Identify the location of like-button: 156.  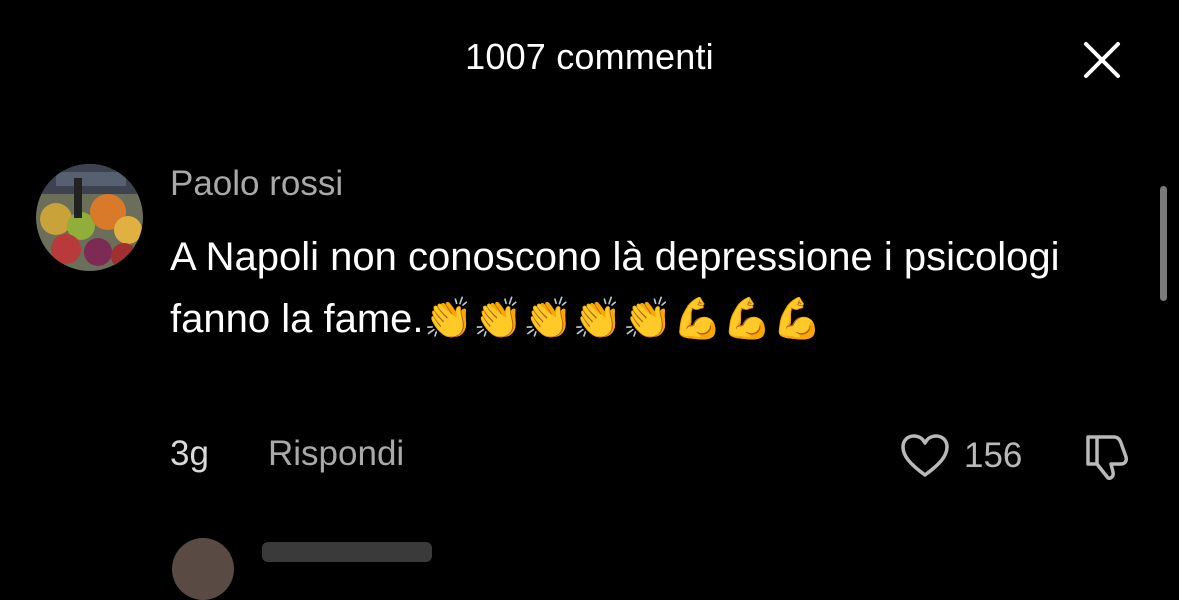
(961, 456).